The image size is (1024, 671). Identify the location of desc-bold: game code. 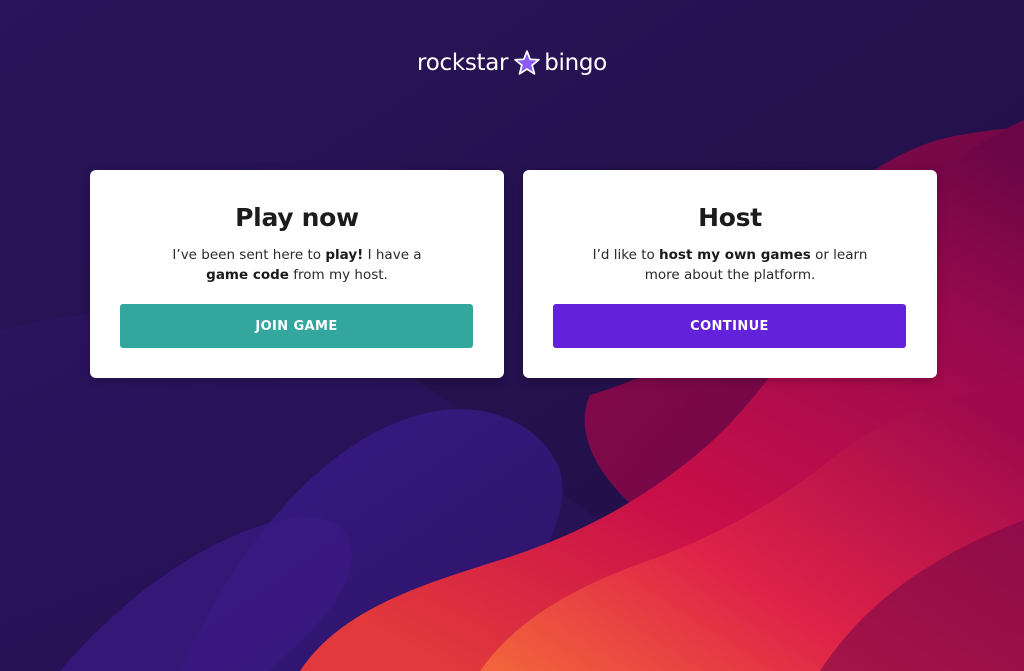
(247, 275).